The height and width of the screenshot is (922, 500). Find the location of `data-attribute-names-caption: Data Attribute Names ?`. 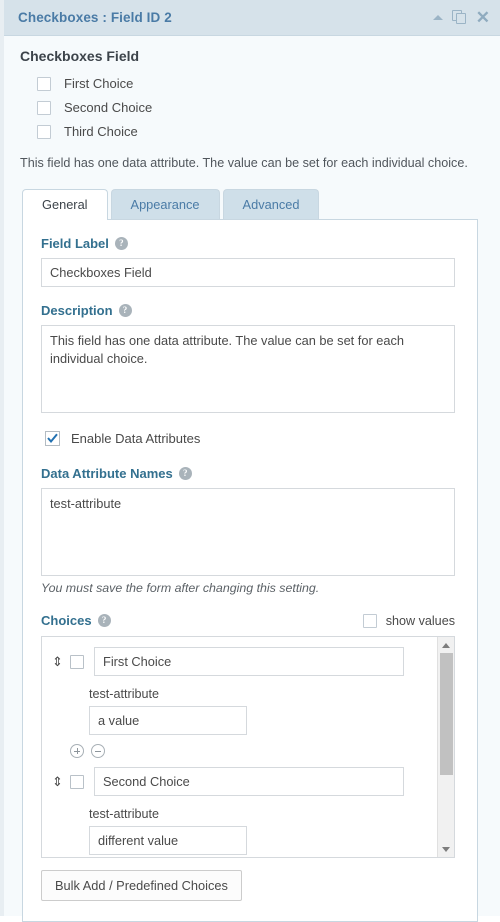

data-attribute-names-caption: Data Attribute Names ? is located at coordinates (248, 473).